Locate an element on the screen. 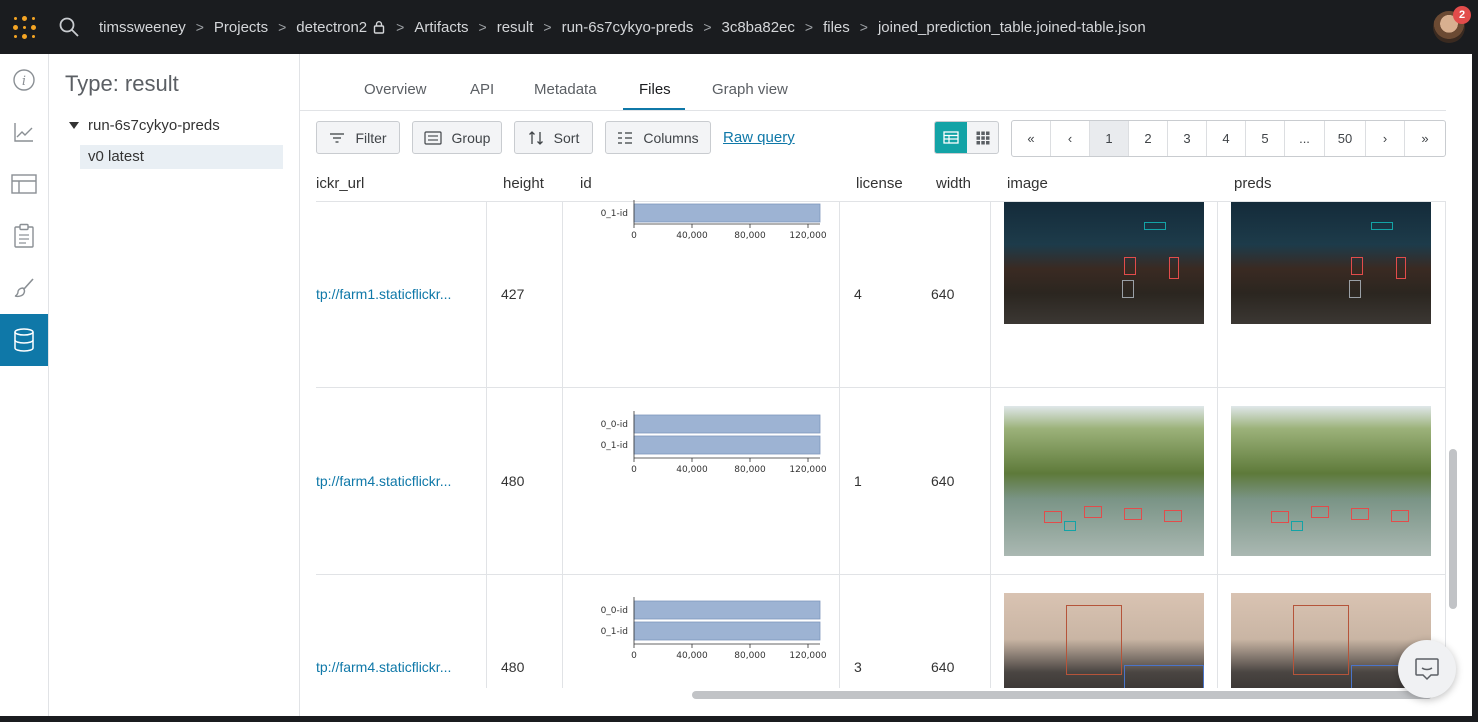  column-header-id: id is located at coordinates (586, 183).